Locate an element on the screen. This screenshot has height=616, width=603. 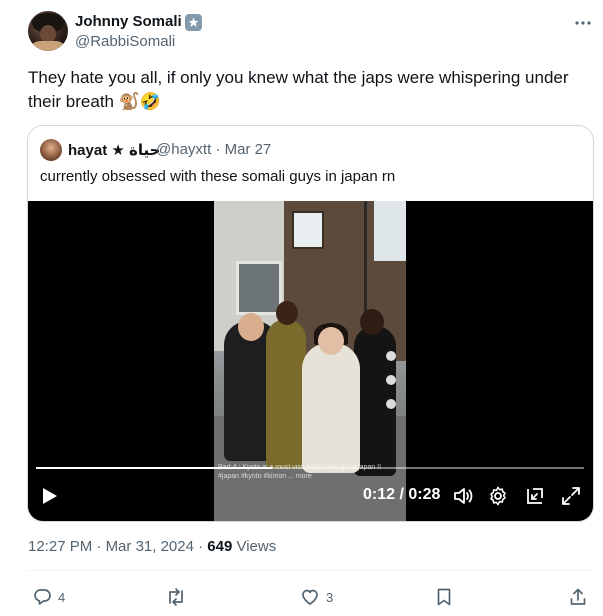
tweet-meta: 12:27 PM · Mar 31, 2024 · 649 Views is located at coordinates (152, 546).